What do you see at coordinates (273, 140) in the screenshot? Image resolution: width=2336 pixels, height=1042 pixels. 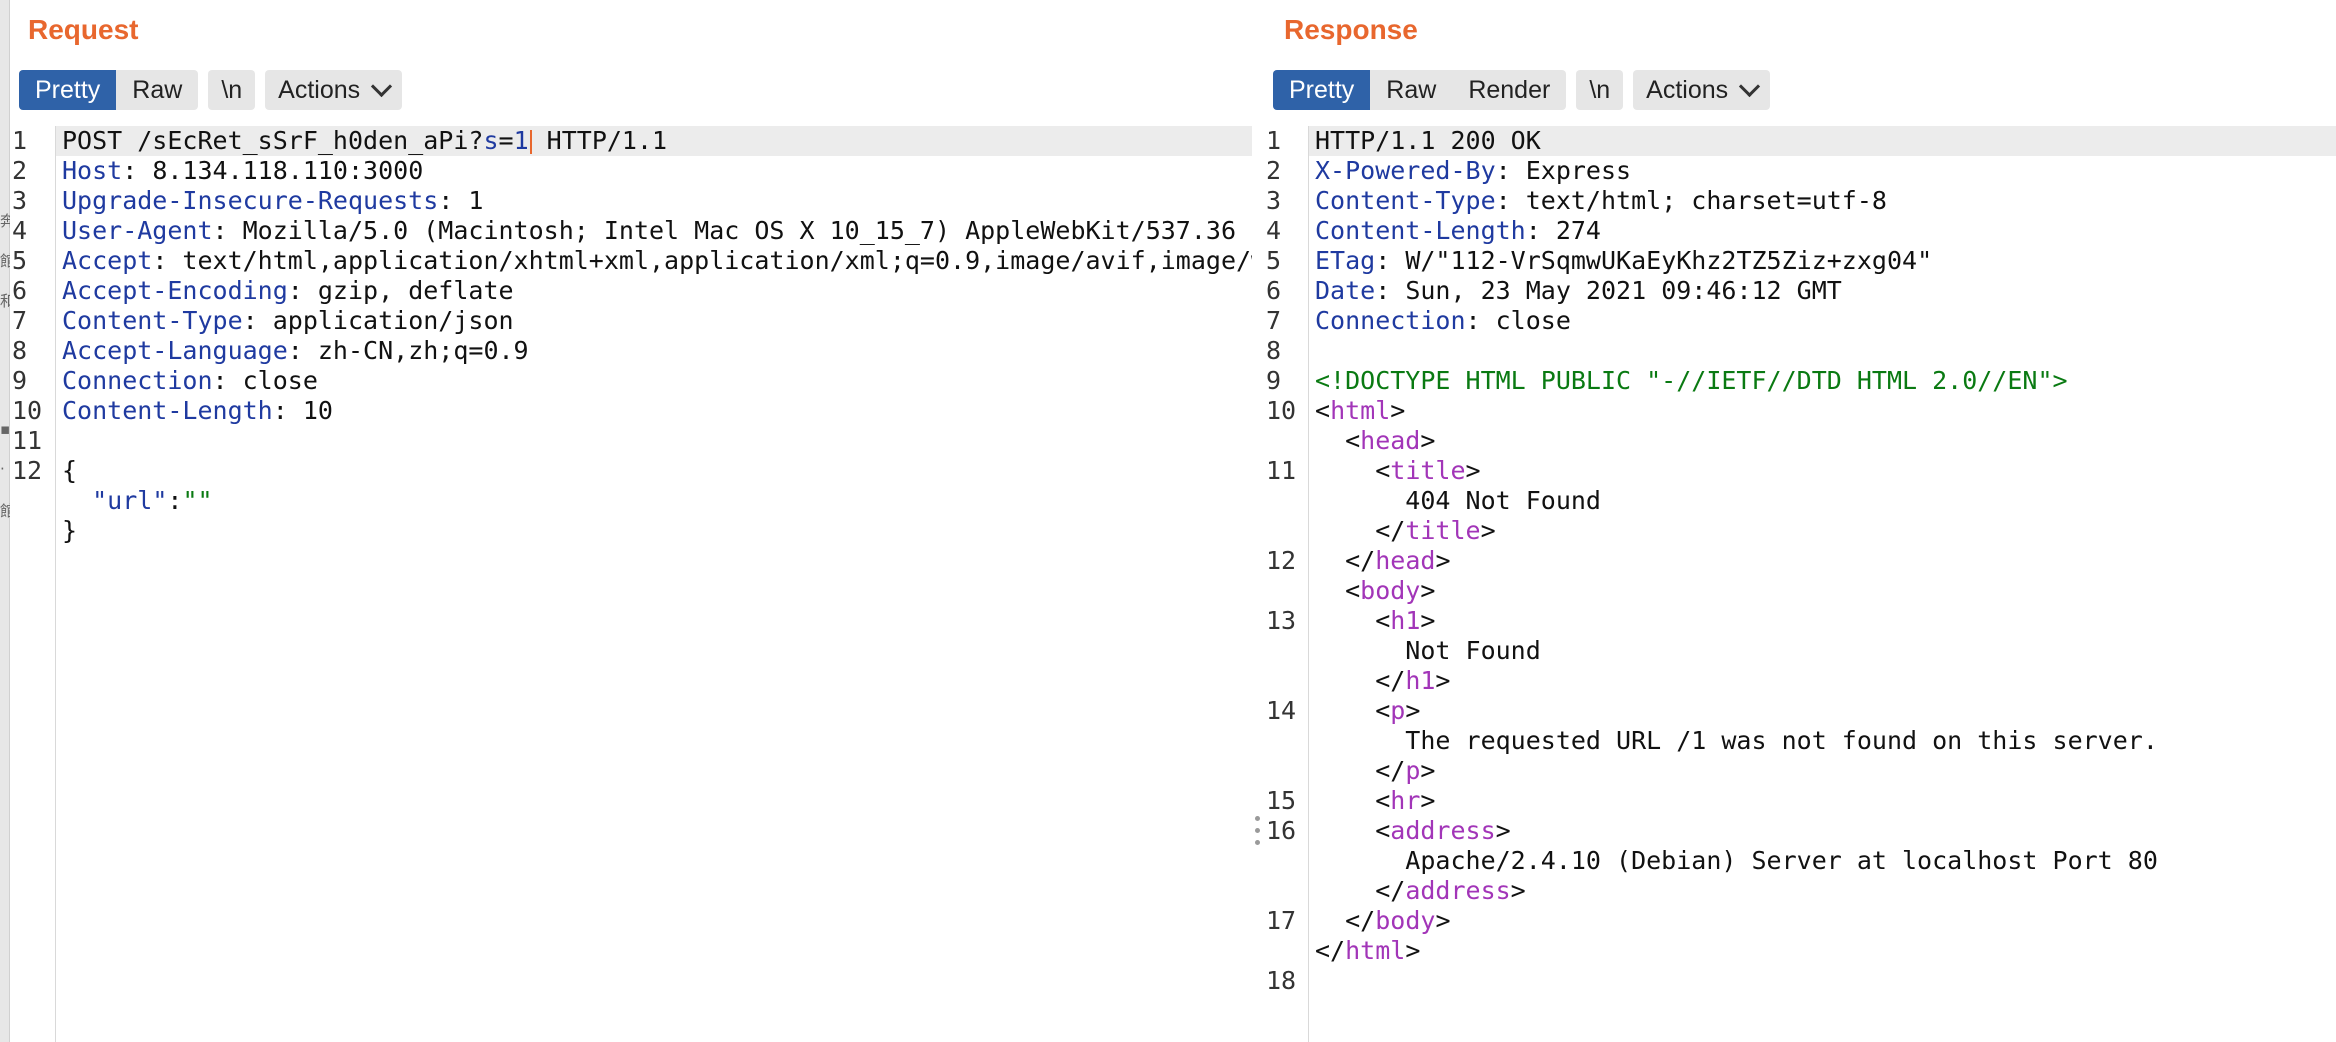 I see `token: POST /sEcRet_sSrF_h0den_aPi?` at bounding box center [273, 140].